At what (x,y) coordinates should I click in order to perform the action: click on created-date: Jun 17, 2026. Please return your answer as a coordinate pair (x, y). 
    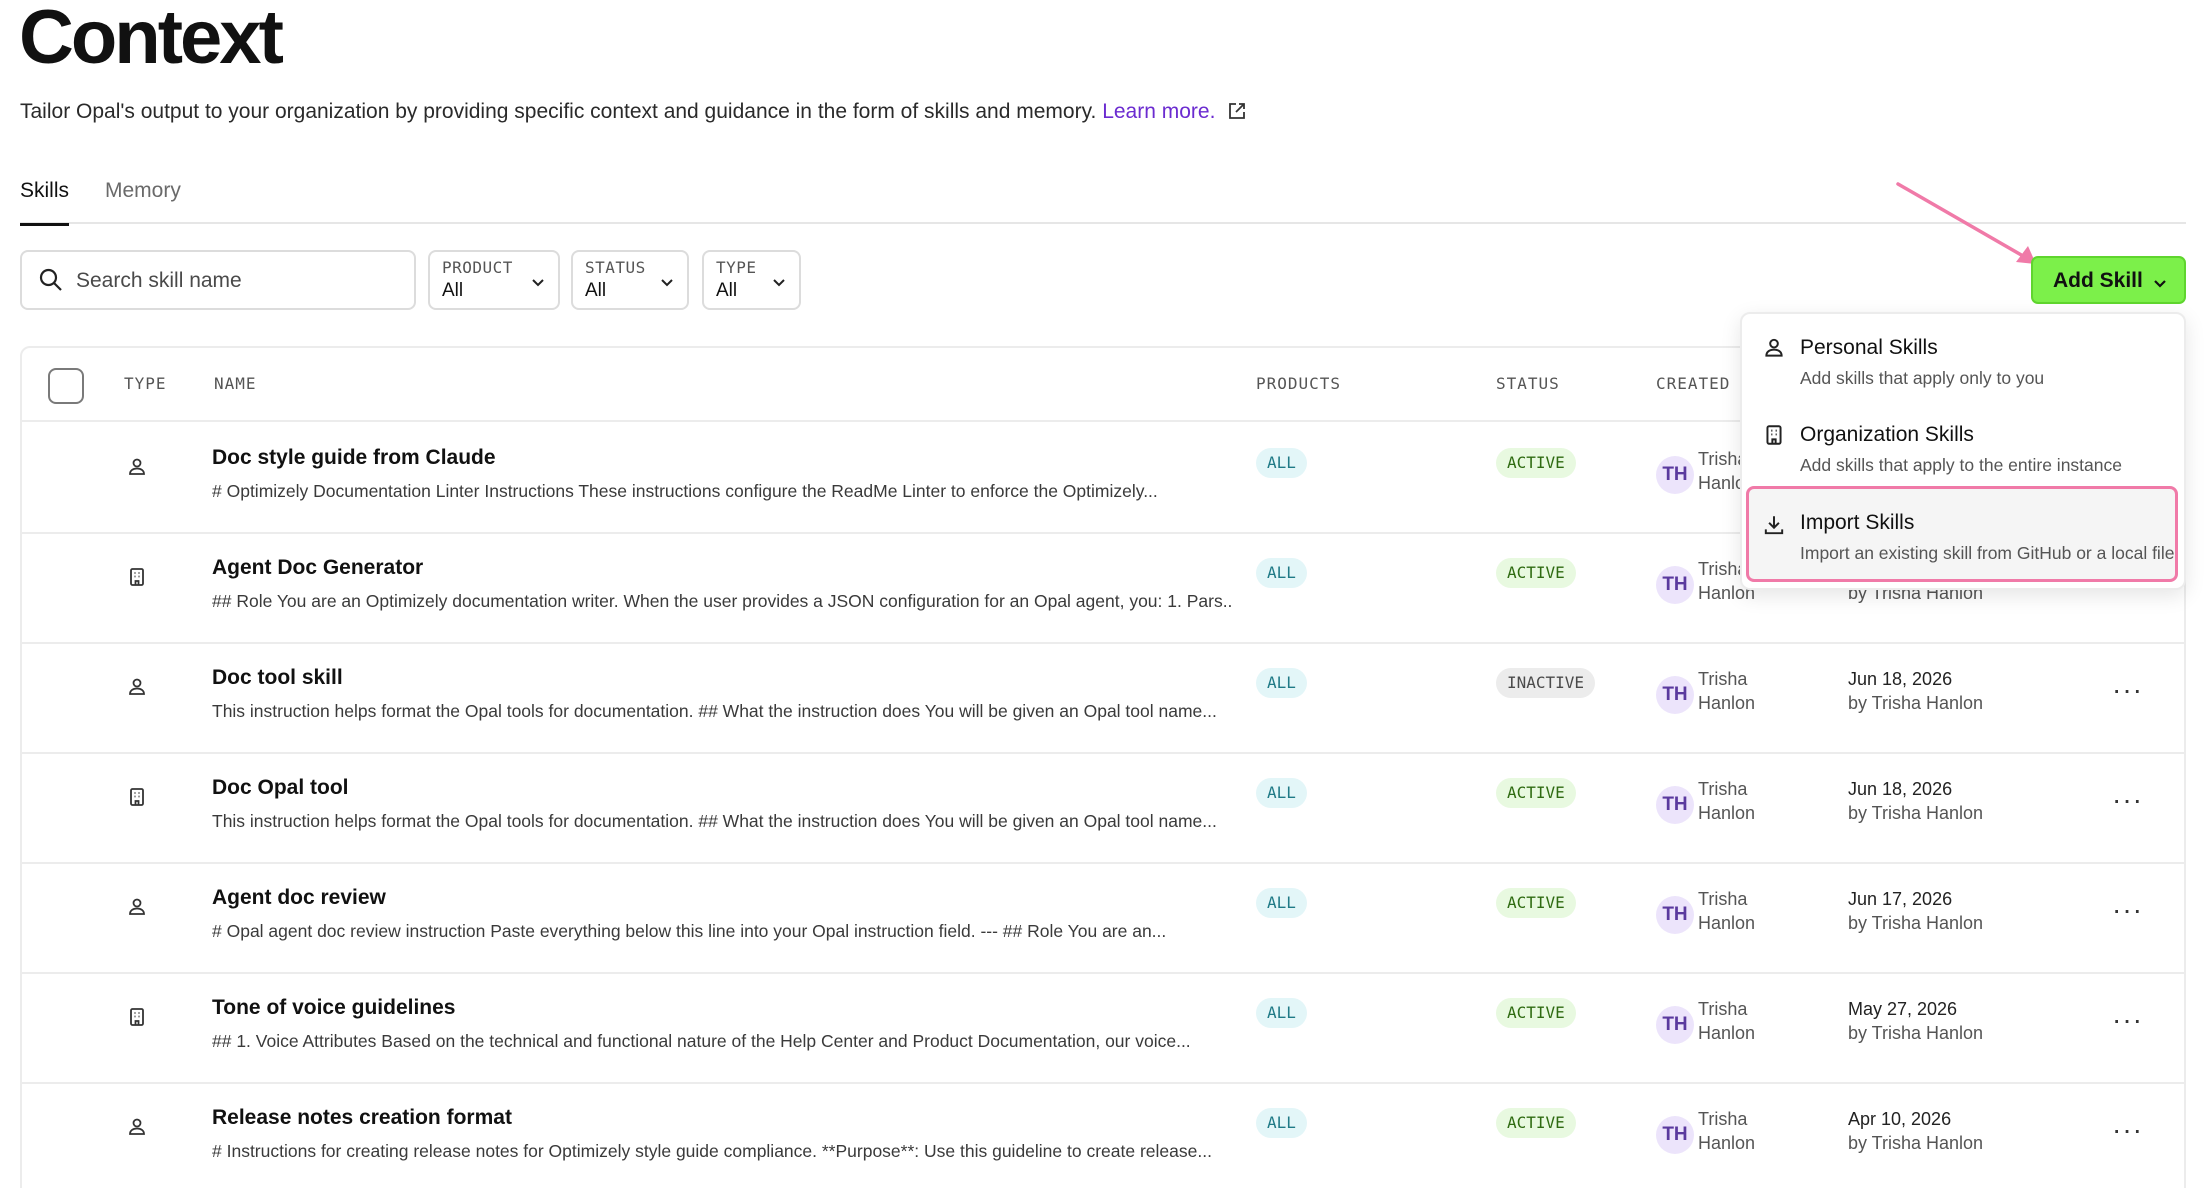
    Looking at the image, I should click on (1900, 899).